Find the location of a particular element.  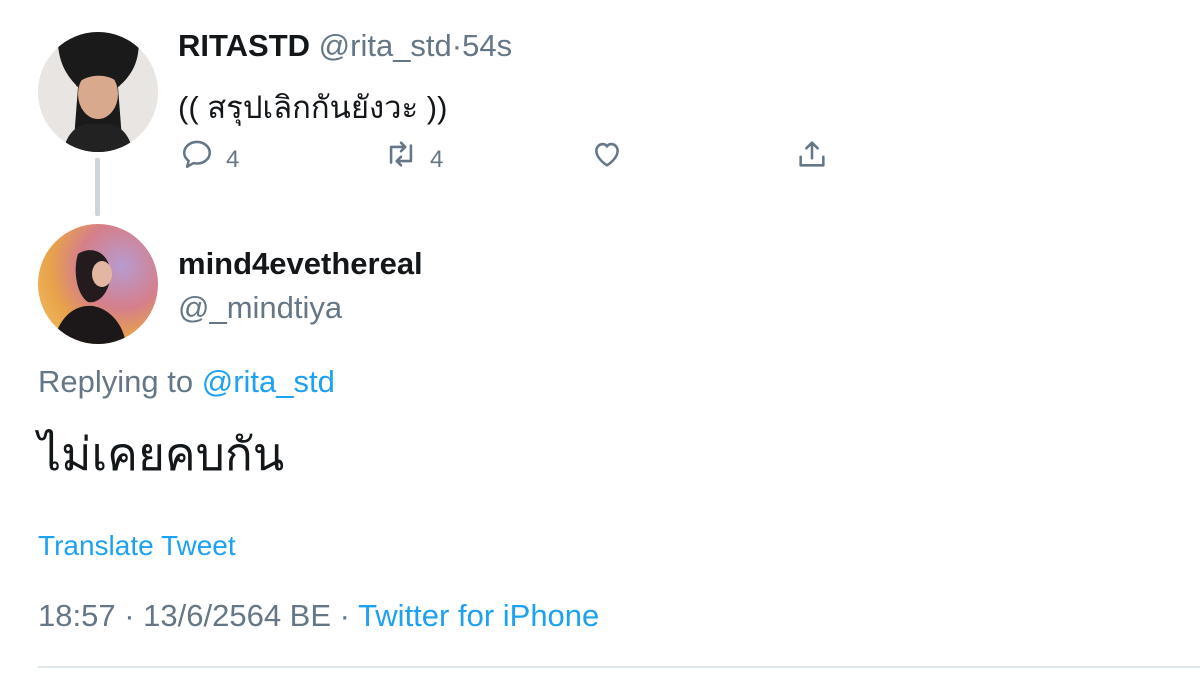

tweet2-date: 13/6/2564 BE is located at coordinates (237, 615).